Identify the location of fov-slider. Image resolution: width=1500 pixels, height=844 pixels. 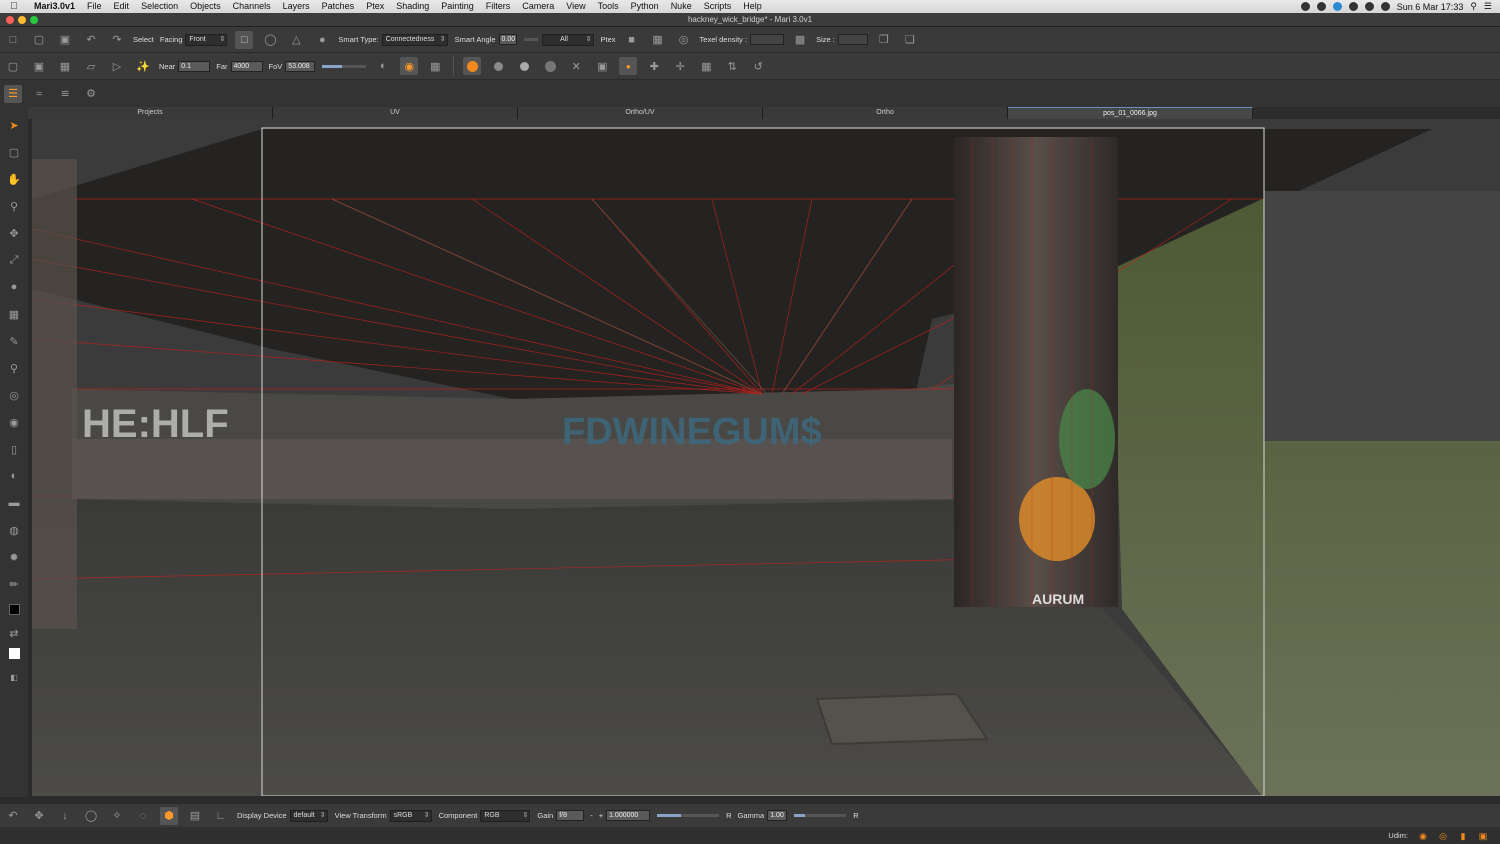
(344, 66).